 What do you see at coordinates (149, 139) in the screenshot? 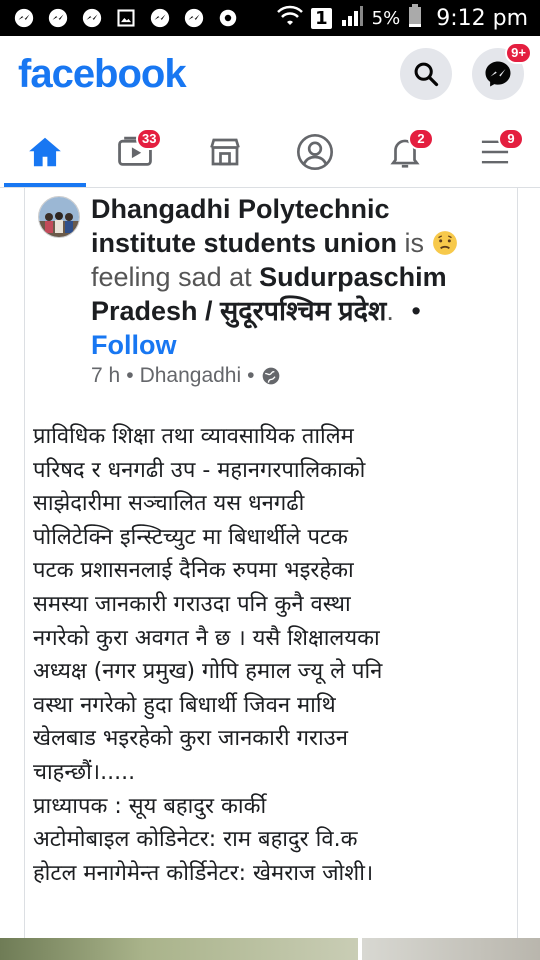
I see `watch-badge: 33` at bounding box center [149, 139].